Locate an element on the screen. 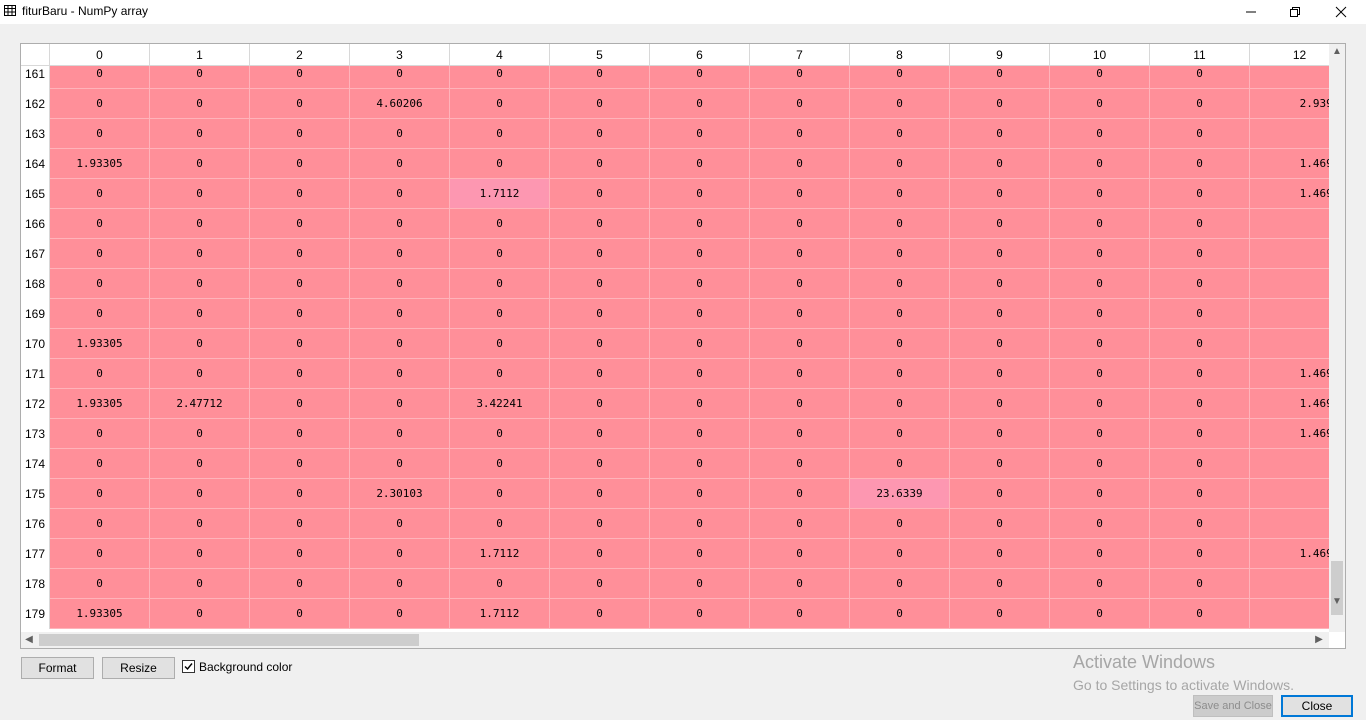  row-header-cell: 176 is located at coordinates (35, 524).